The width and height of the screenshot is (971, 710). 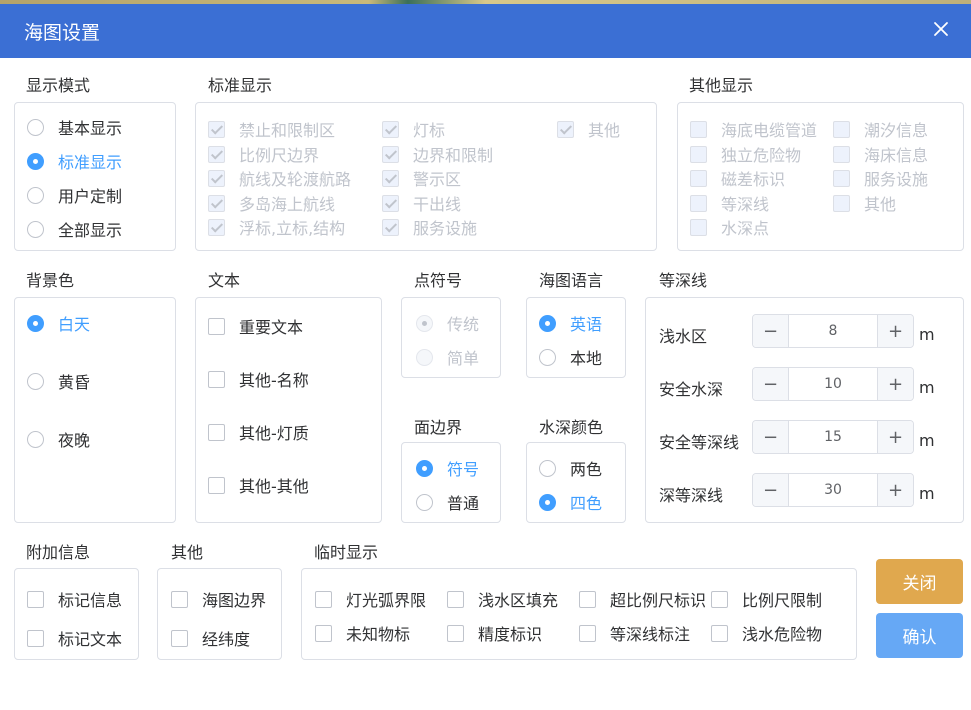 What do you see at coordinates (766, 633) in the screenshot?
I see `temp-item: 浅水危险物` at bounding box center [766, 633].